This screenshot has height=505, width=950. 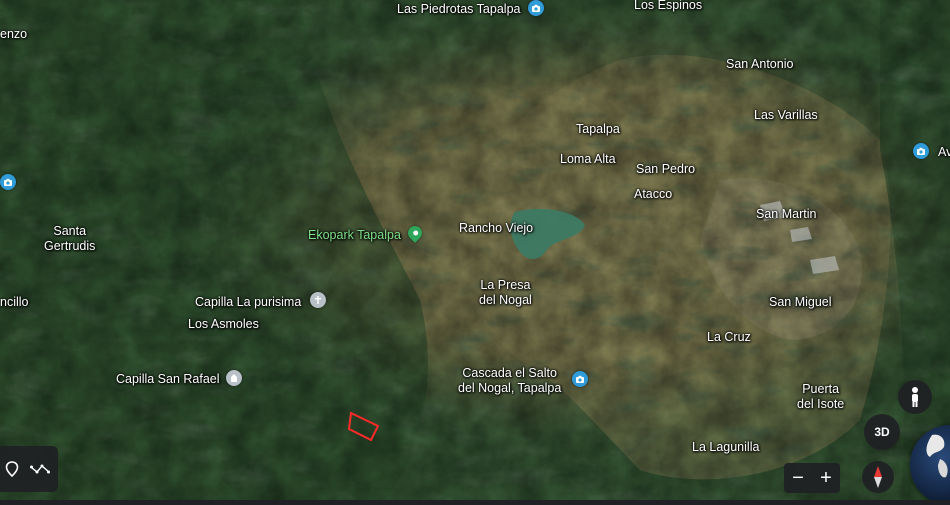 I want to click on label-capilla-purisima: Capilla La purisima, so click(x=248, y=302).